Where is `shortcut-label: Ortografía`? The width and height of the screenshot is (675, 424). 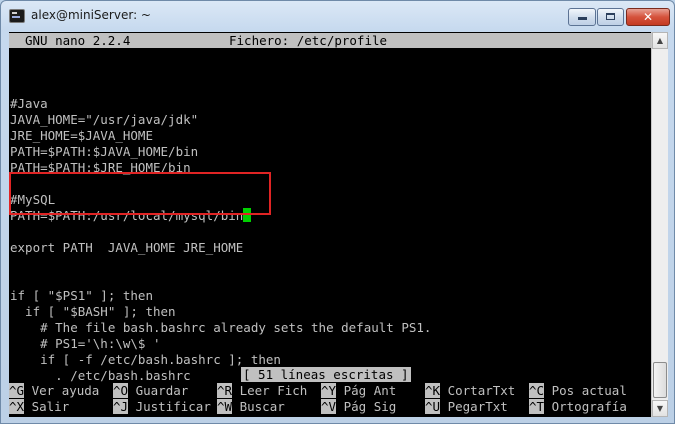 shortcut-label: Ortografía is located at coordinates (585, 406).